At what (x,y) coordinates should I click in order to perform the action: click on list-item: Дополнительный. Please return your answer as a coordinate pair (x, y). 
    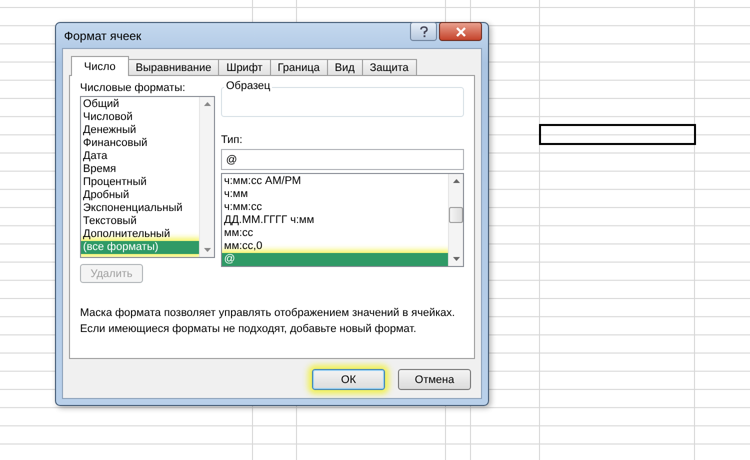
    Looking at the image, I should click on (140, 234).